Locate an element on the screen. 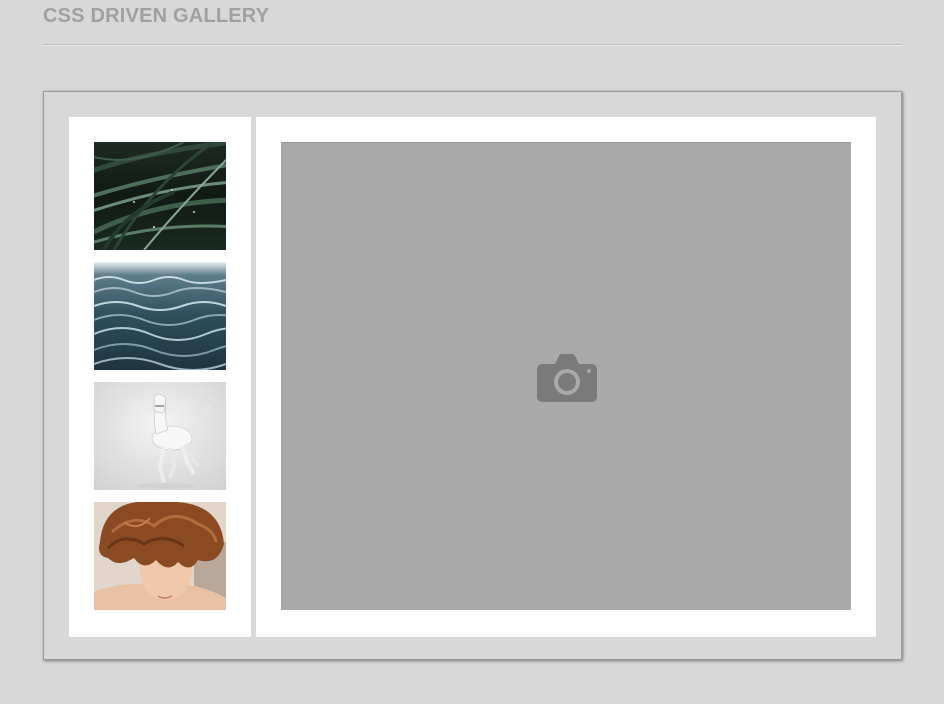 The image size is (944, 704). page-title: CSS DRIVEN GALLERY is located at coordinates (156, 16).